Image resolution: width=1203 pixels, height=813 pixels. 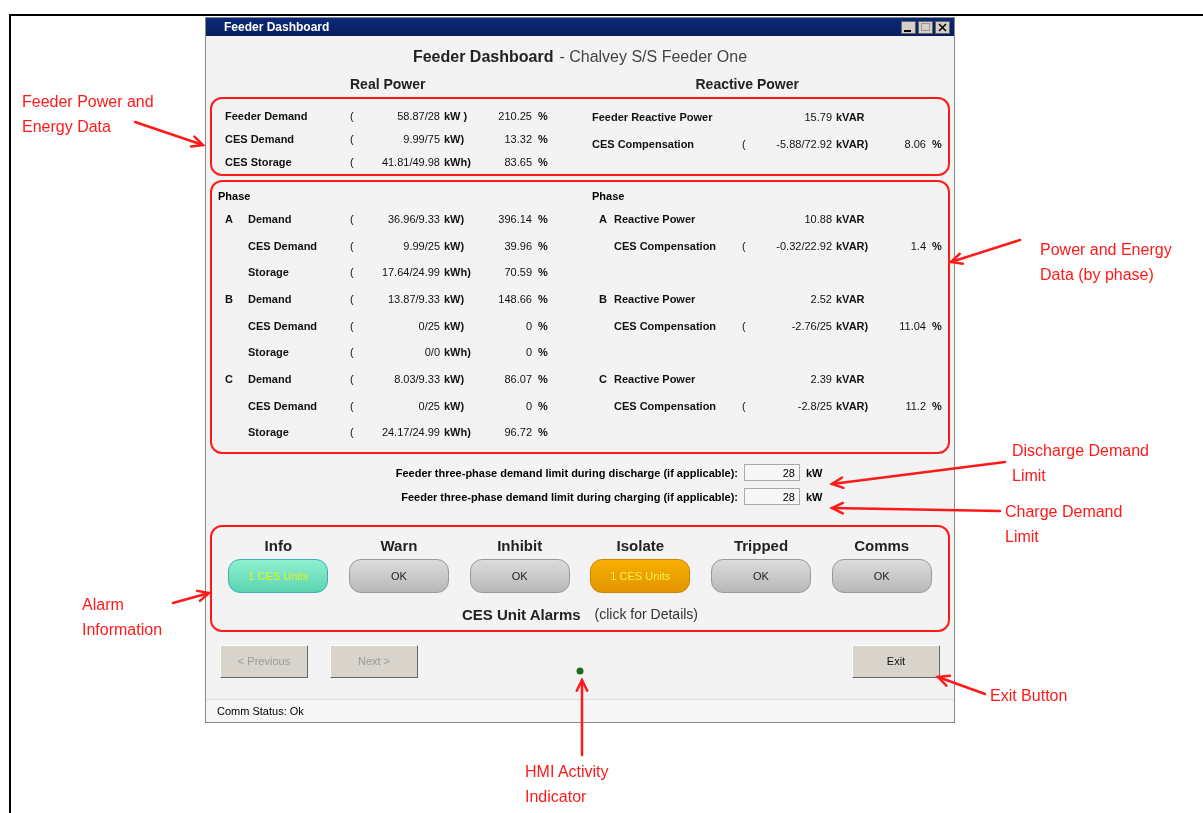 What do you see at coordinates (603, 379) in the screenshot?
I see `phase-letter: C` at bounding box center [603, 379].